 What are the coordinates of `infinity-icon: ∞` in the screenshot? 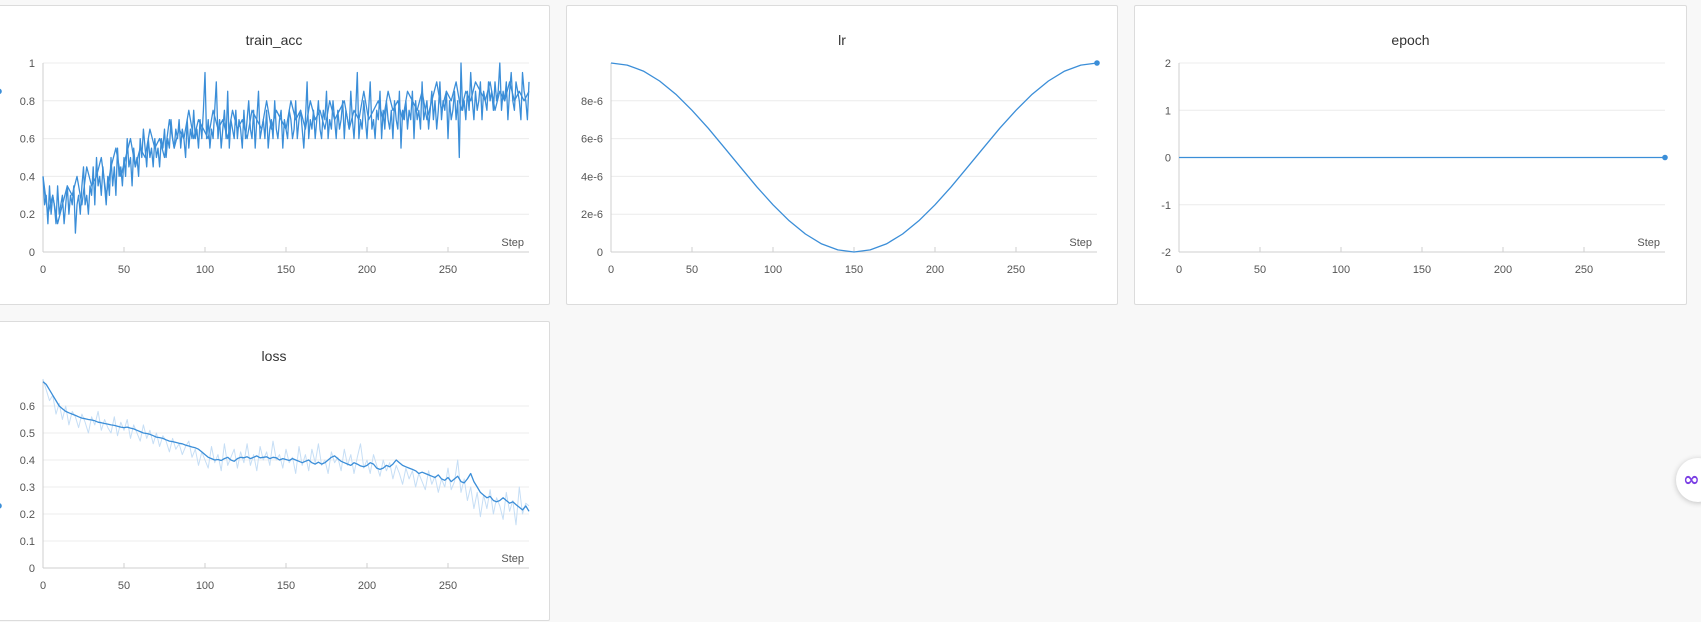 It's located at (1691, 479).